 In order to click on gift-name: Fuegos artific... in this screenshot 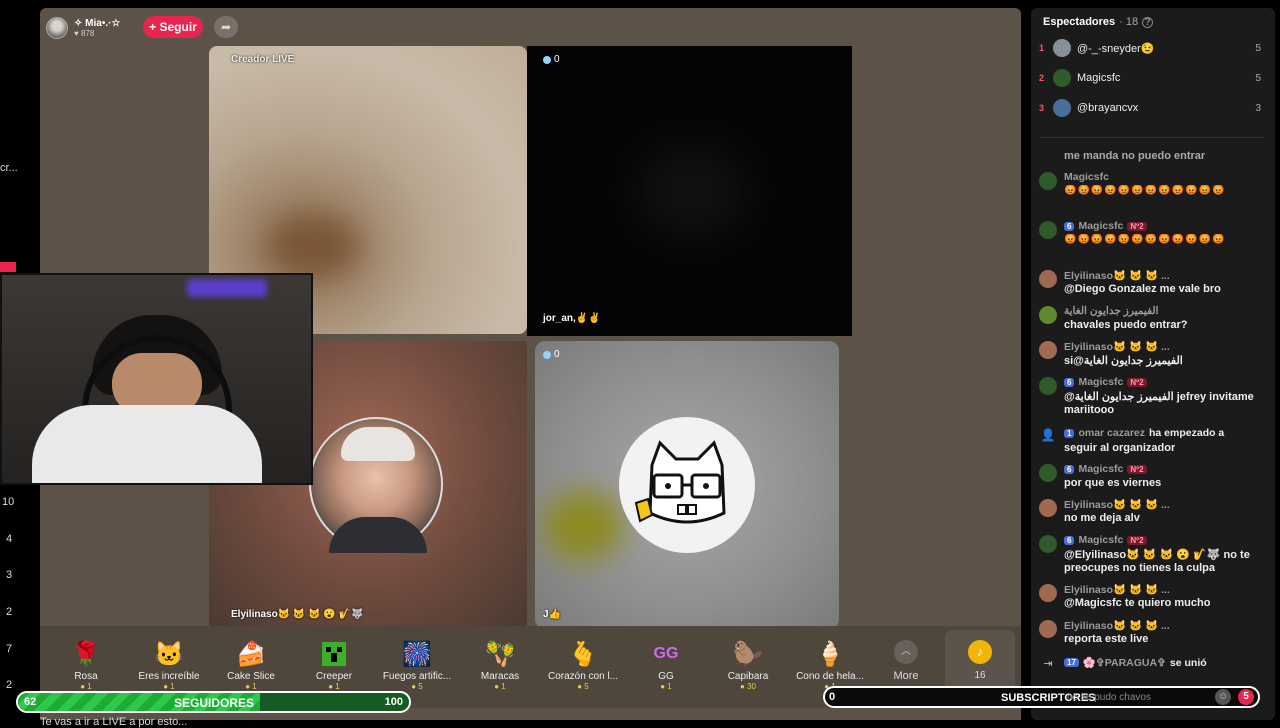, I will do `click(417, 676)`.